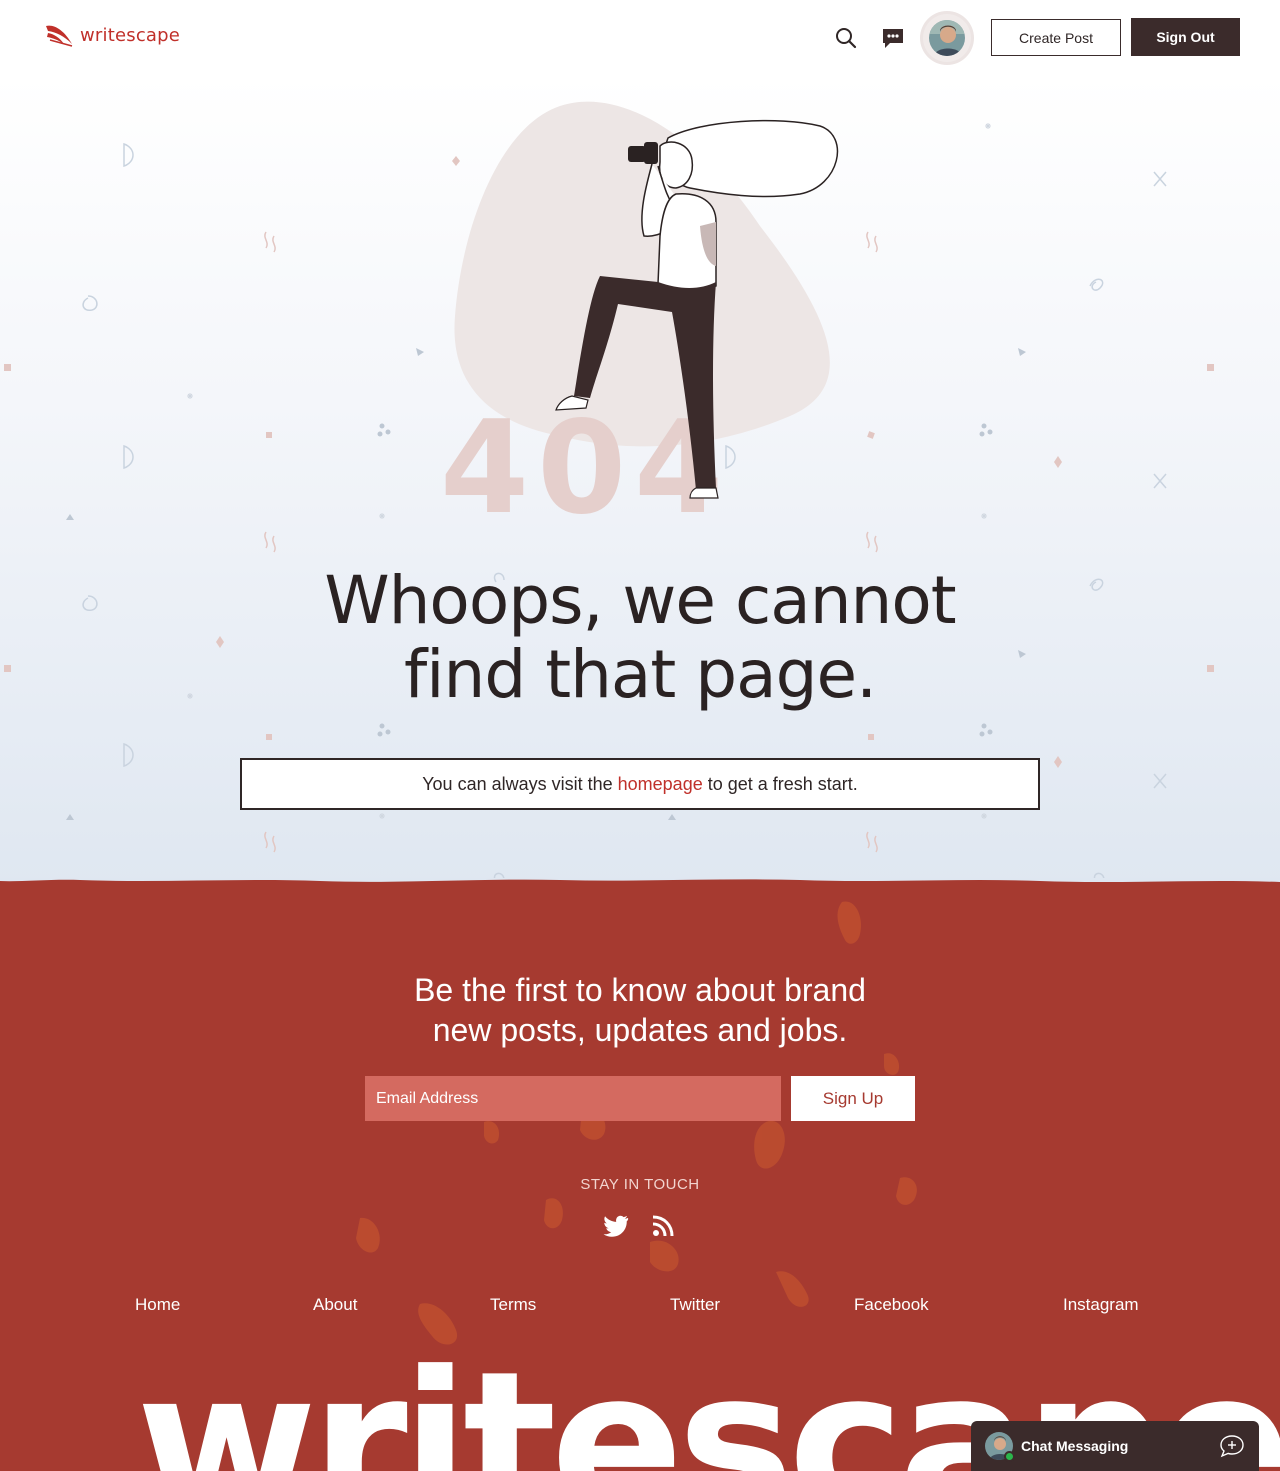 This screenshot has width=1280, height=1471. What do you see at coordinates (846, 38) in the screenshot?
I see `search-icon` at bounding box center [846, 38].